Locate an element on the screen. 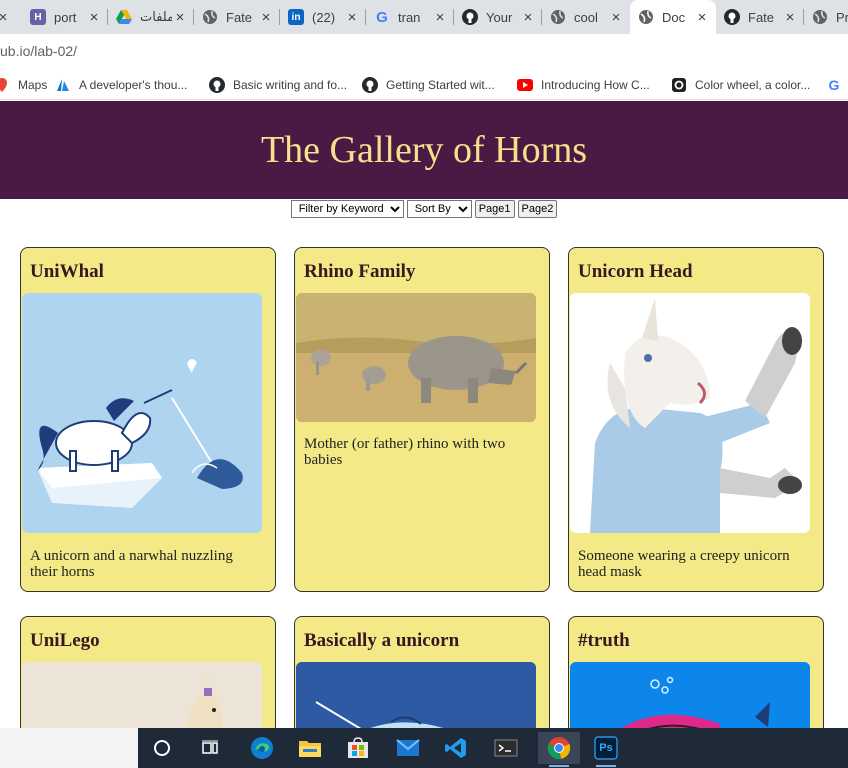  tab-title: Your is located at coordinates (499, 17).